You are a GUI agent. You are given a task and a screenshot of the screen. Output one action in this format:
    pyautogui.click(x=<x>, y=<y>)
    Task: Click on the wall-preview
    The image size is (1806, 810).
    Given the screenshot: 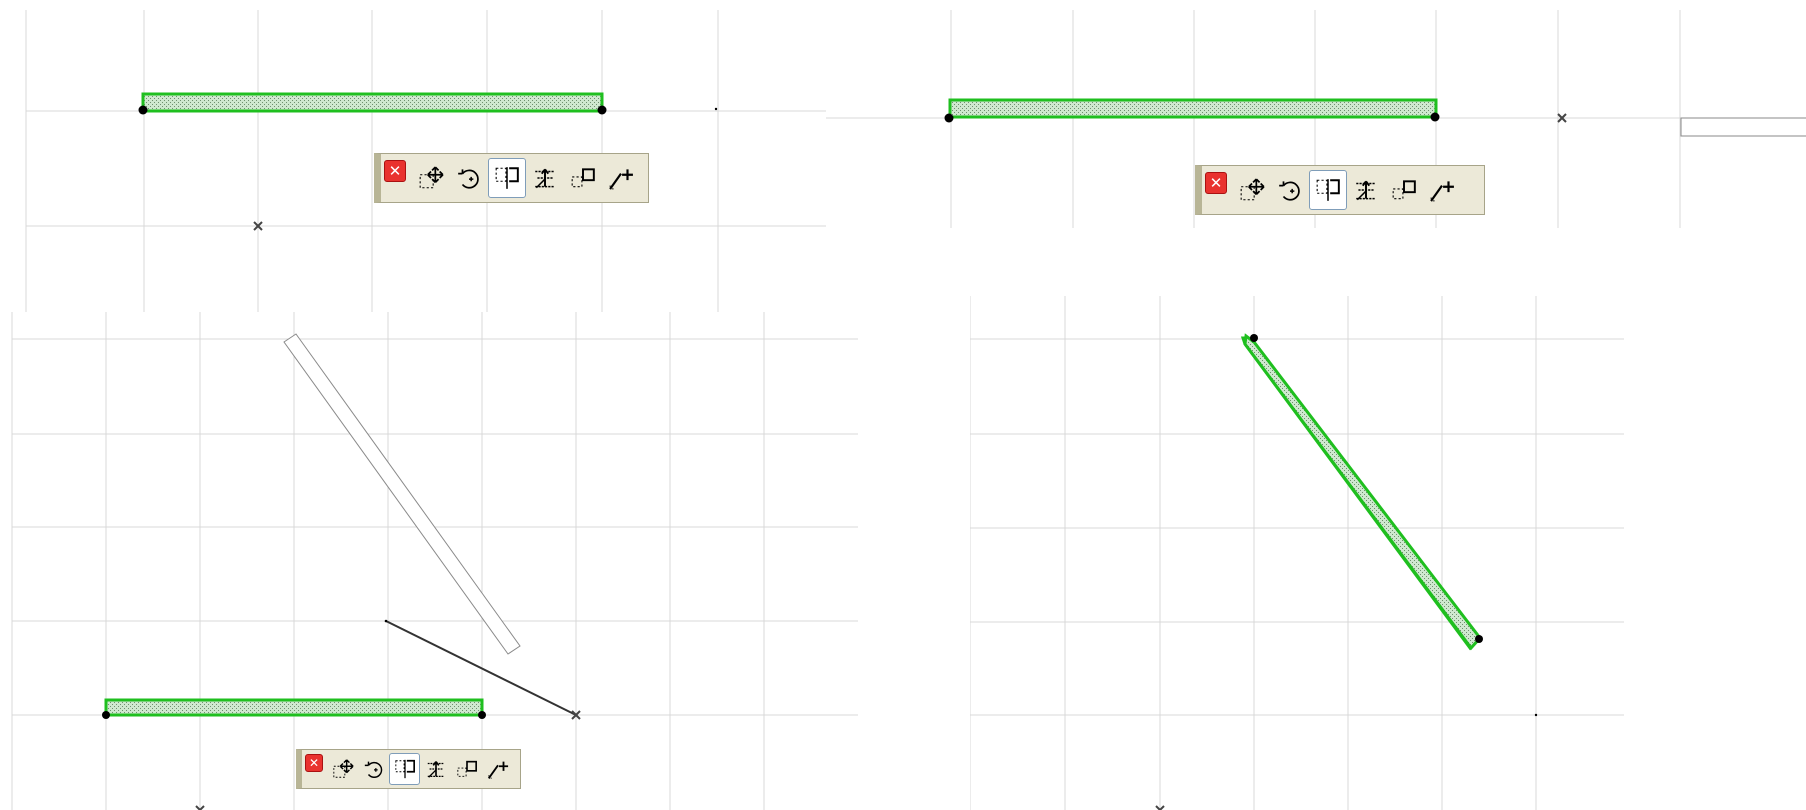 What is the action you would take?
    pyautogui.click(x=1743, y=127)
    